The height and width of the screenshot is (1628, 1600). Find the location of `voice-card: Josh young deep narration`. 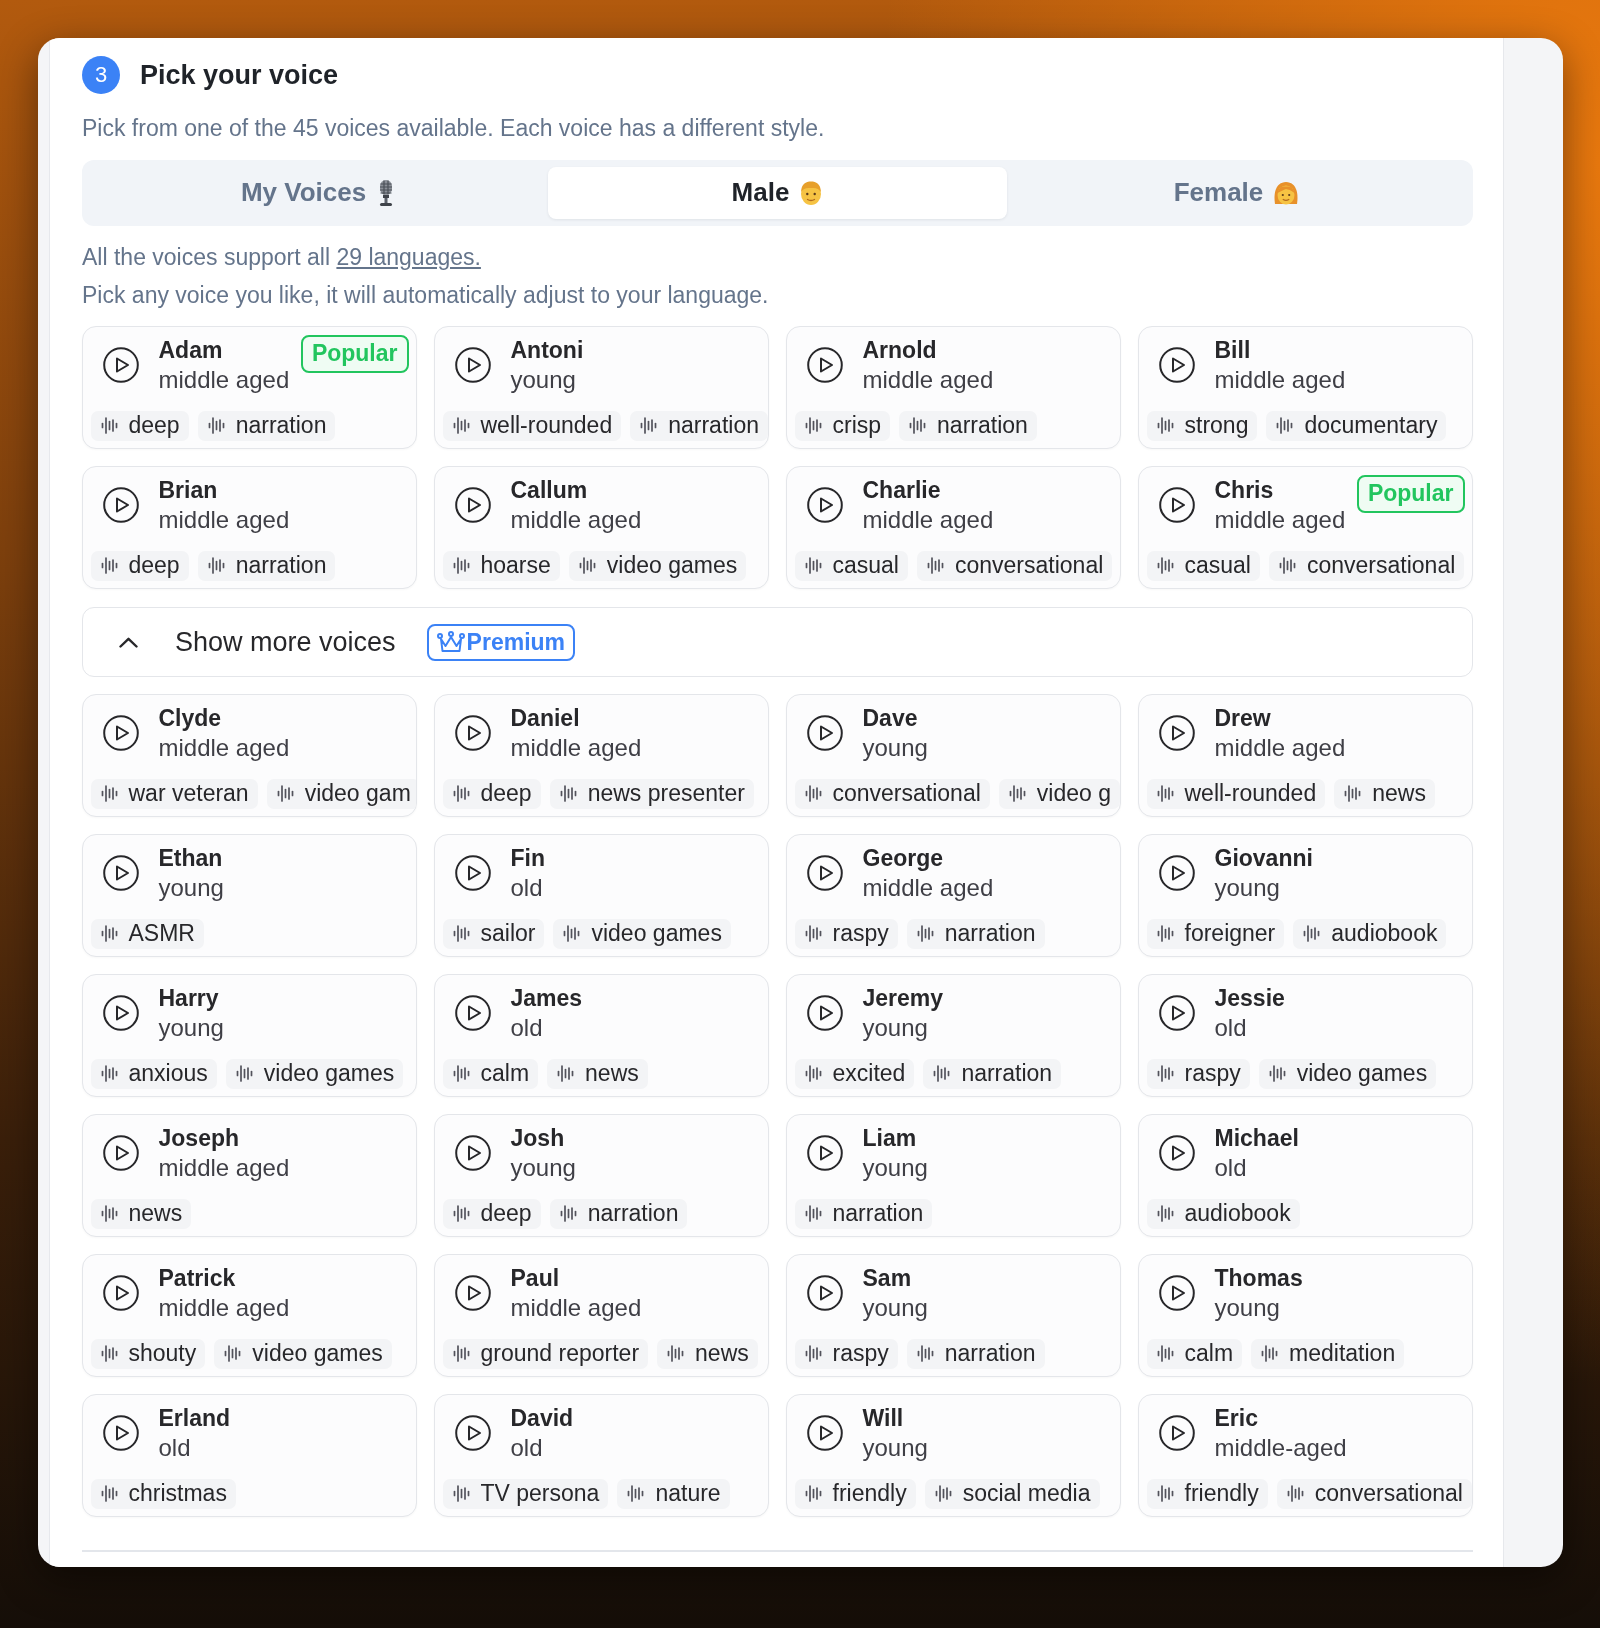

voice-card: Josh young deep narration is located at coordinates (601, 1175).